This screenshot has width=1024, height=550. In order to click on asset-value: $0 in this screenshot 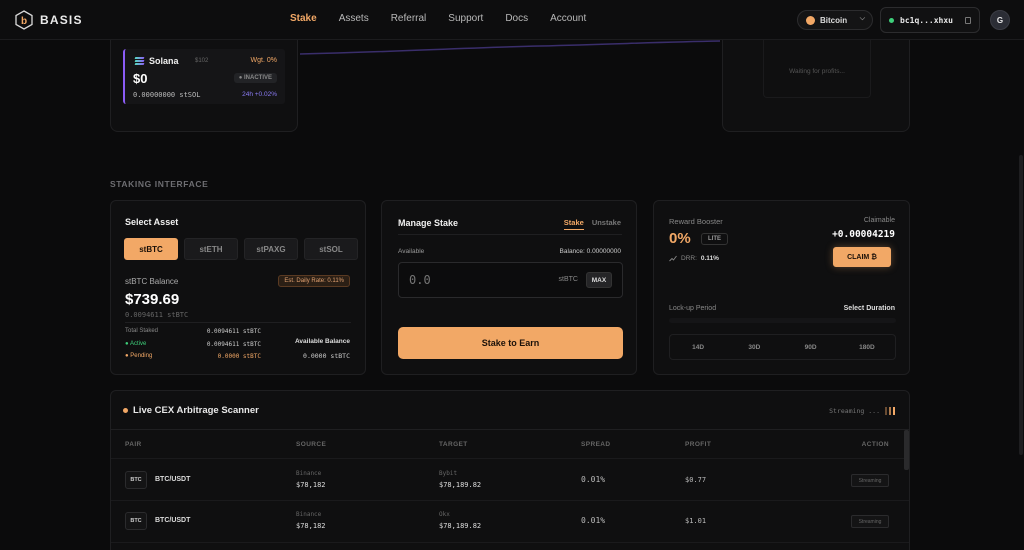, I will do `click(140, 78)`.